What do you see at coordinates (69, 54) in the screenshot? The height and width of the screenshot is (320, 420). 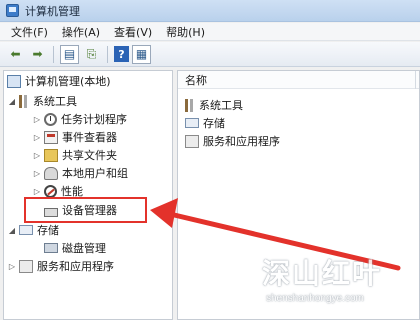 I see `show-hide-console-tree-icon: ▤` at bounding box center [69, 54].